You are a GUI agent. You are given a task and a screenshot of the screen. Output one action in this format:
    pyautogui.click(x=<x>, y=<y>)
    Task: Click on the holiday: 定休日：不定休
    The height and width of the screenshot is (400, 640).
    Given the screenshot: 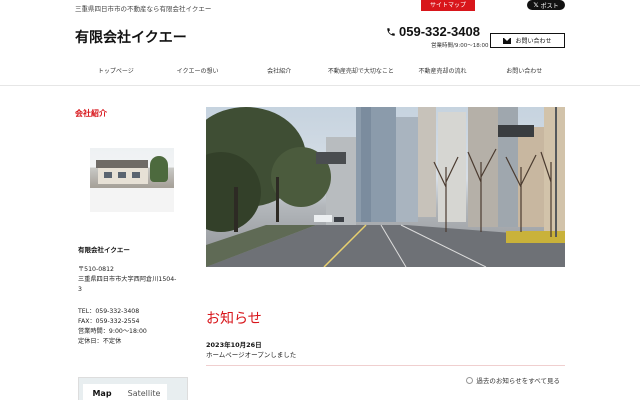 What is the action you would take?
    pyautogui.click(x=100, y=341)
    